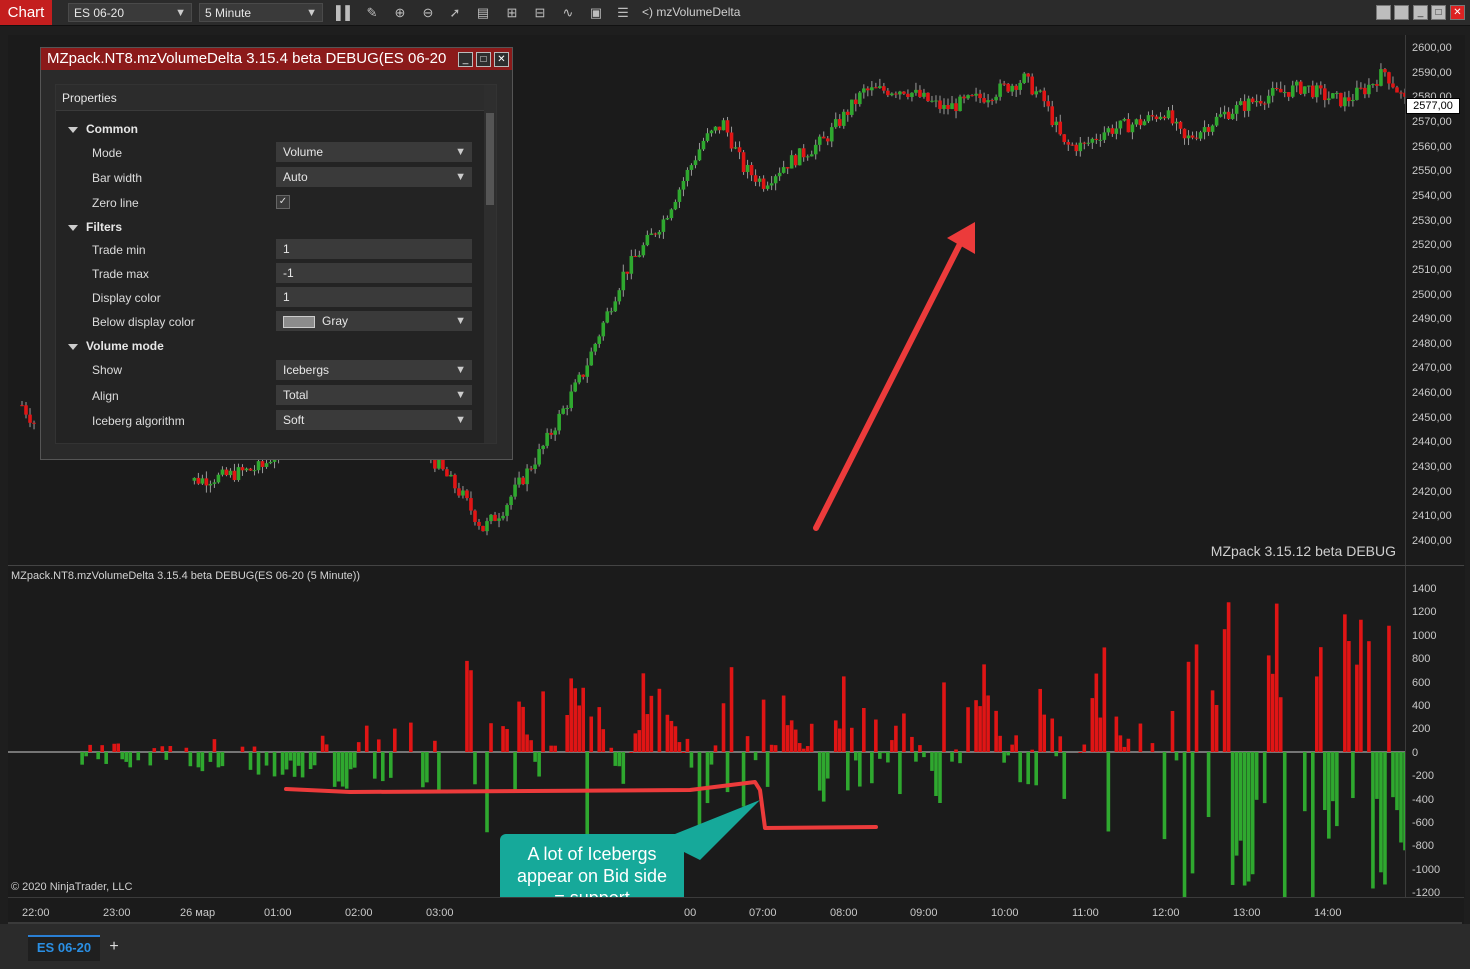 The image size is (1470, 969). What do you see at coordinates (374, 395) in the screenshot?
I see `align-select: Total ▼` at bounding box center [374, 395].